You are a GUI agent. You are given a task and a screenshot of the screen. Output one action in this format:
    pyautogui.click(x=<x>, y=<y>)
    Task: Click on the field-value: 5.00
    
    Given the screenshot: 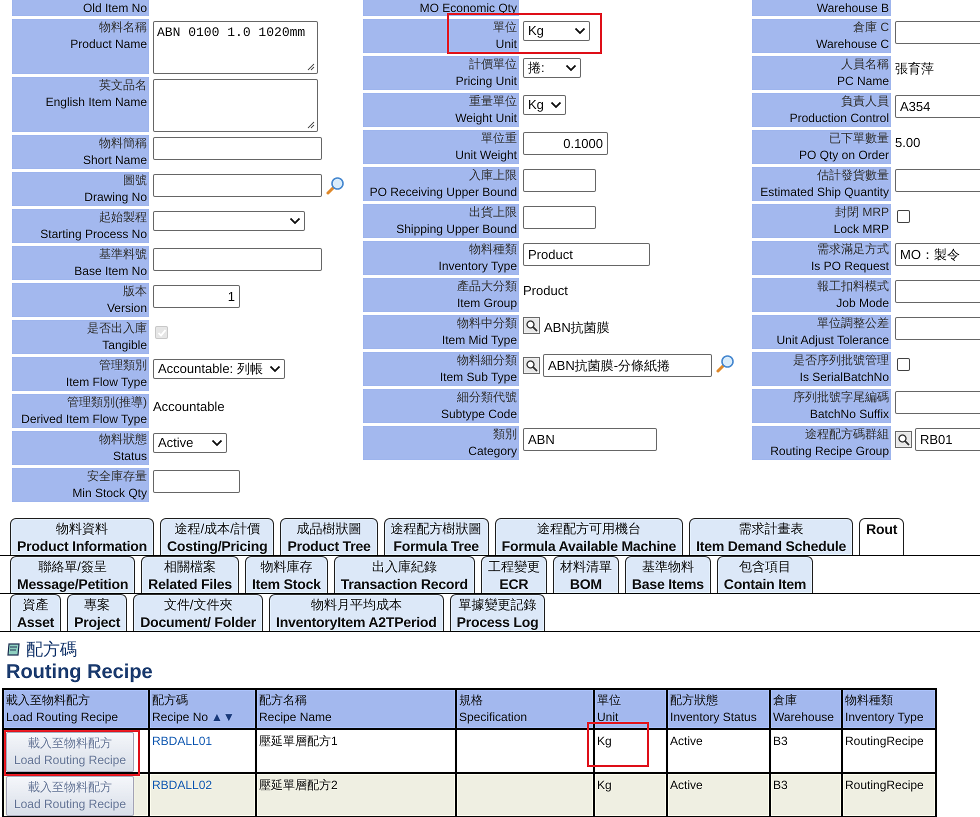 What is the action you would take?
    pyautogui.click(x=907, y=142)
    